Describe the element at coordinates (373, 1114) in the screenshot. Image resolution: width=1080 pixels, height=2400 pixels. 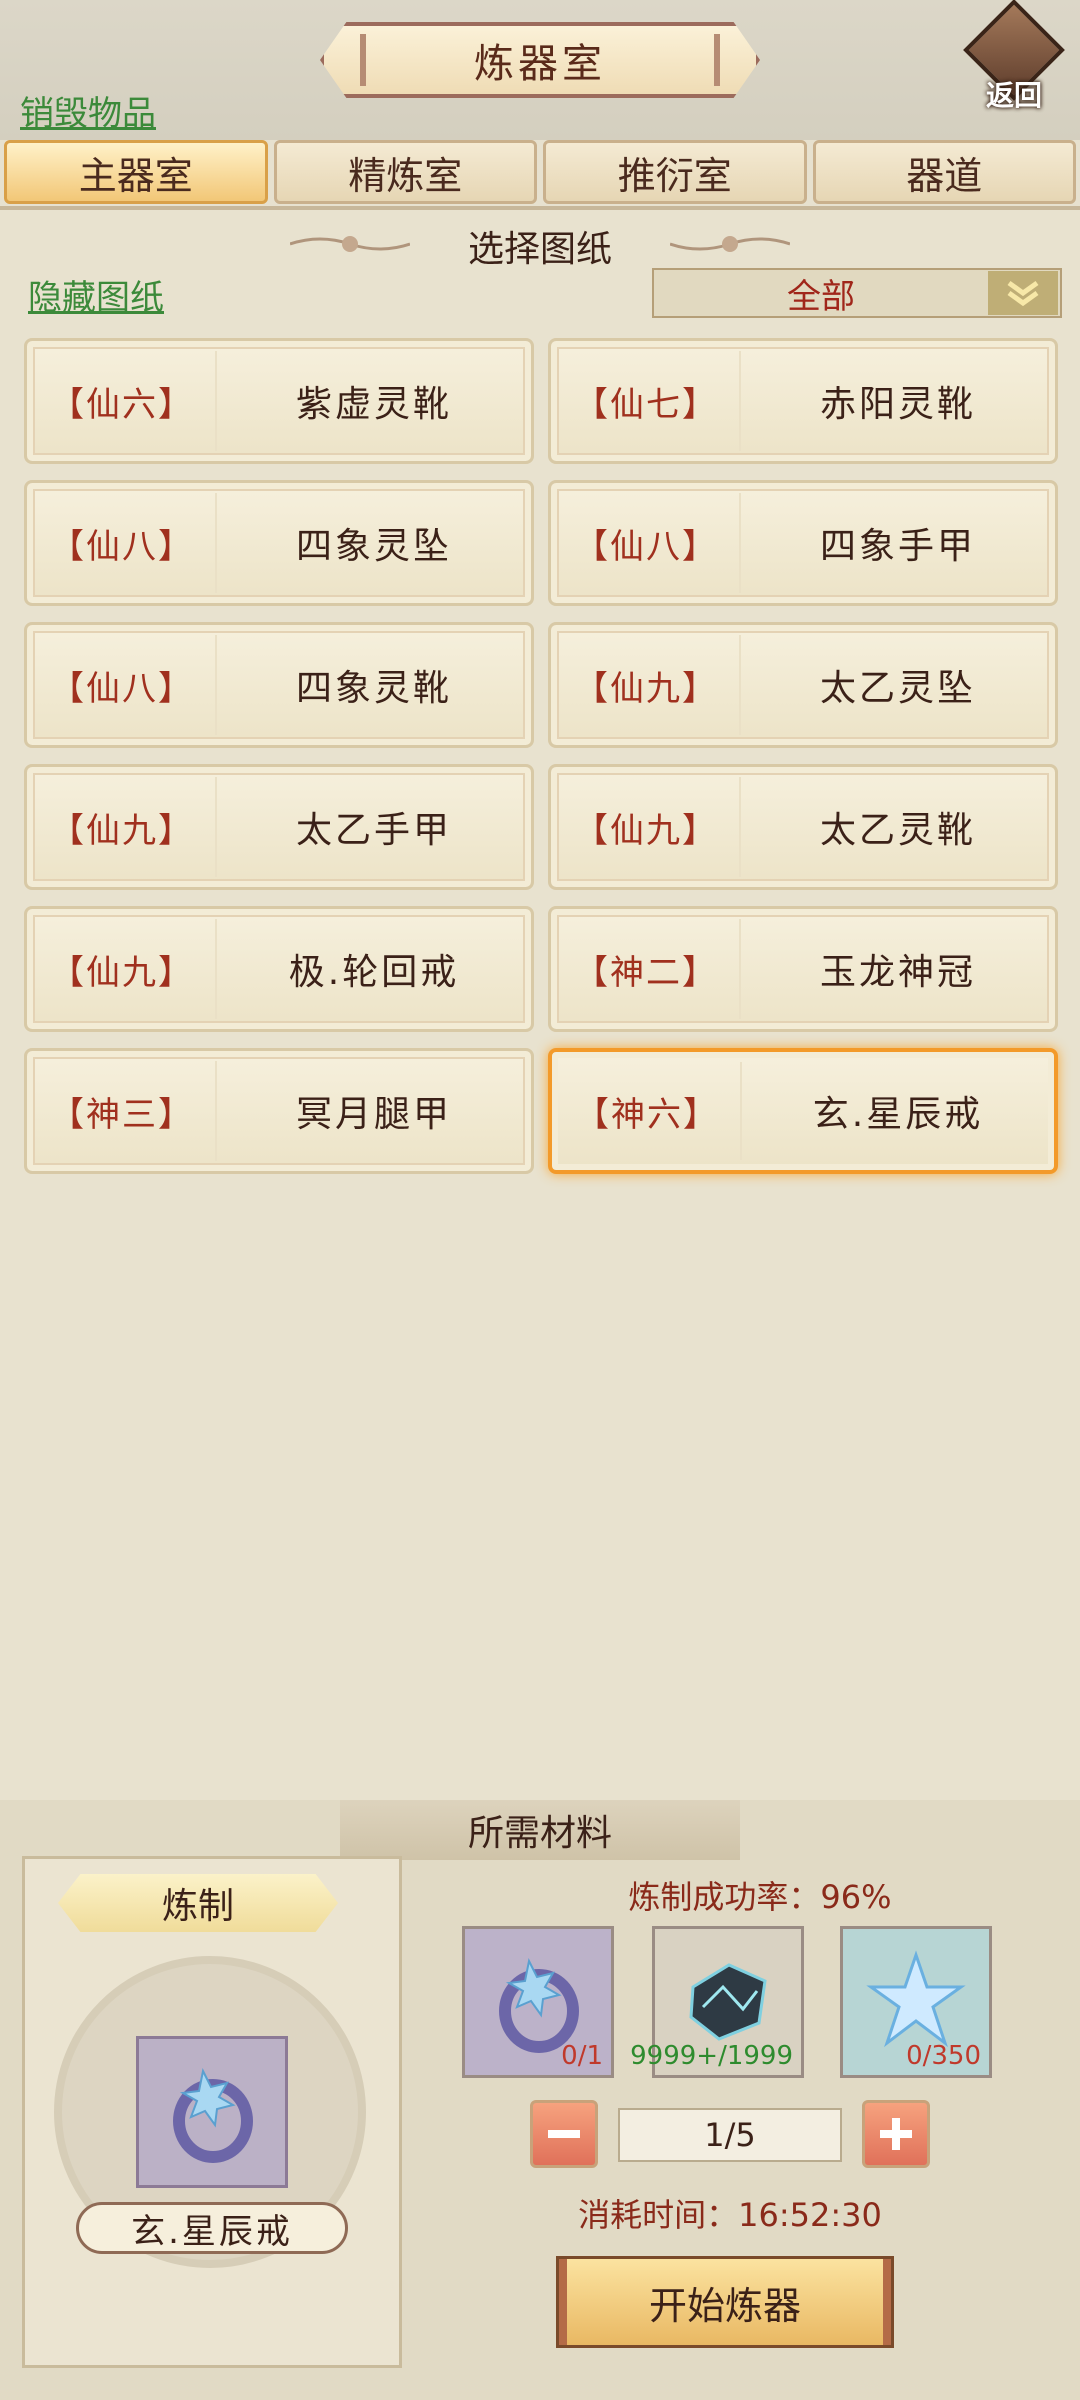
I see `blueprint-name: 冥月腿甲` at that location.